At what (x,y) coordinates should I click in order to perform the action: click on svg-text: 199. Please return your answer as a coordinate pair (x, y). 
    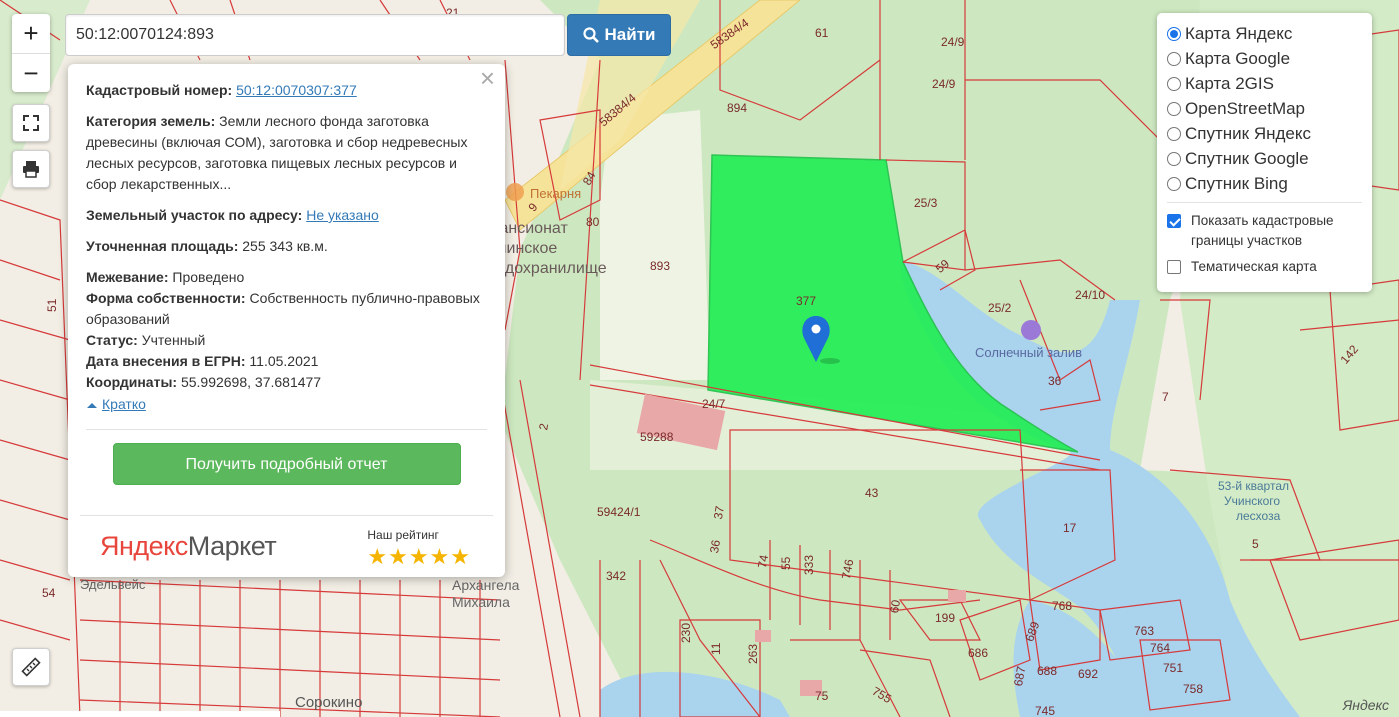
    Looking at the image, I should click on (945, 618).